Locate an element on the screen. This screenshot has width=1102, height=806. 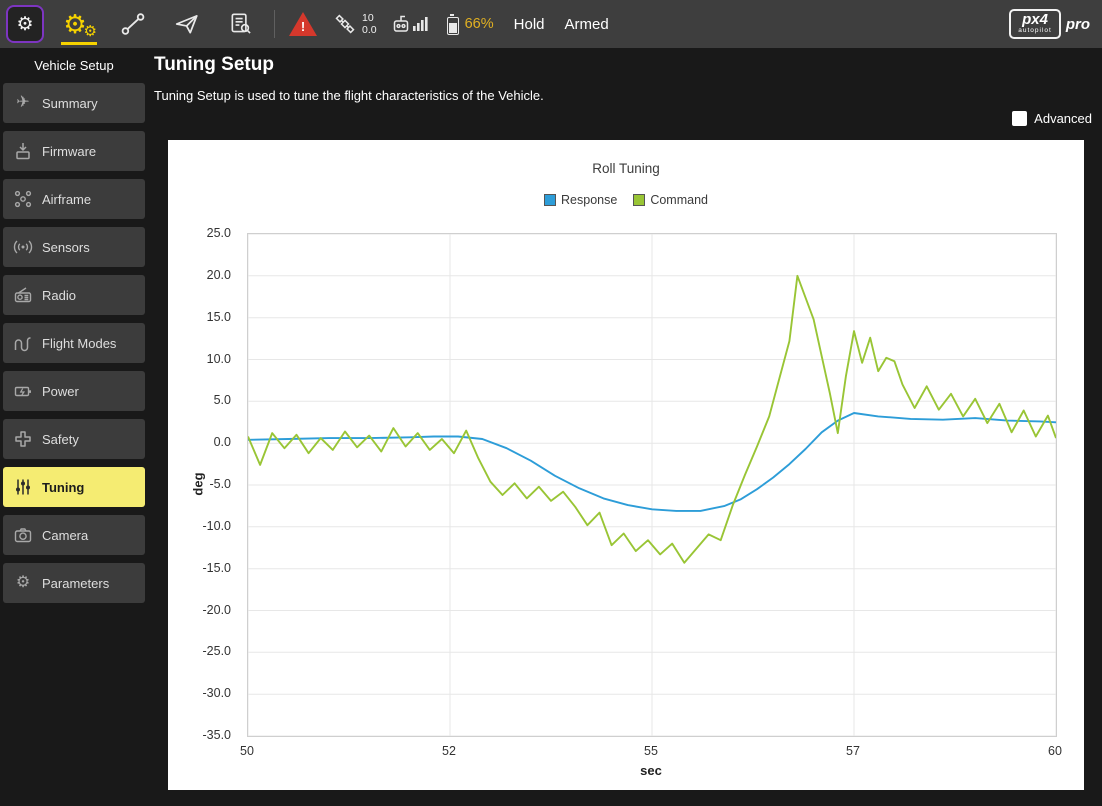
plan-waypoints-icon is located at coordinates (133, 24).